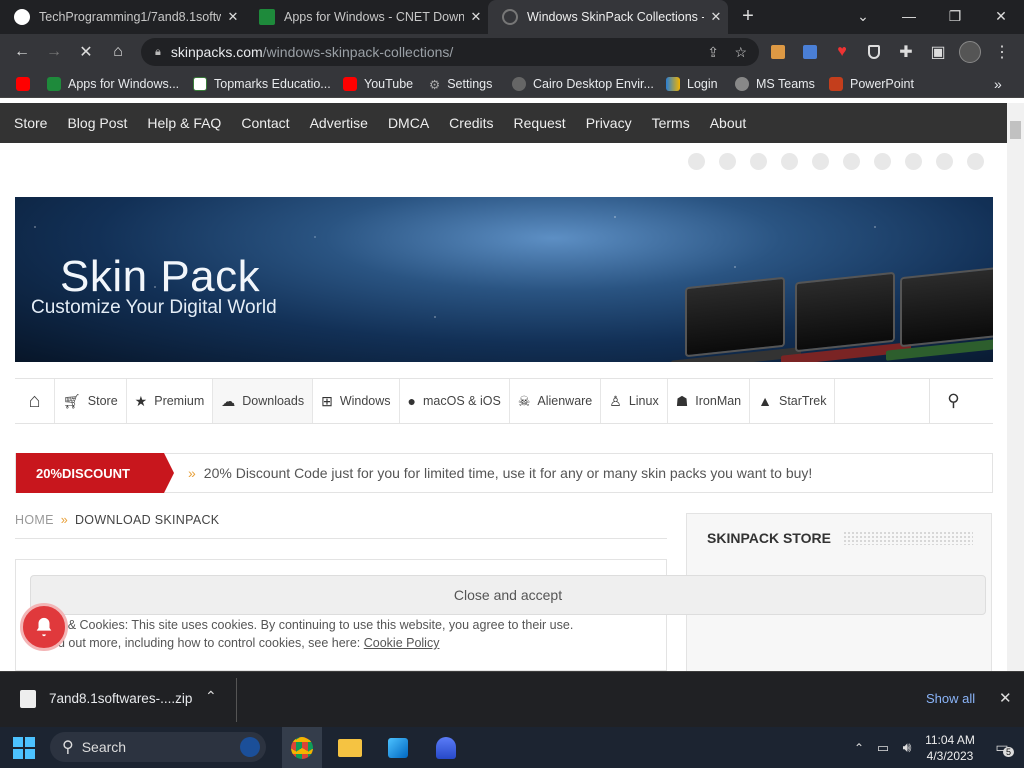 This screenshot has width=1024, height=768. What do you see at coordinates (455, 401) in the screenshot?
I see `cat-macos-ios: ● macOS & iOS` at bounding box center [455, 401].